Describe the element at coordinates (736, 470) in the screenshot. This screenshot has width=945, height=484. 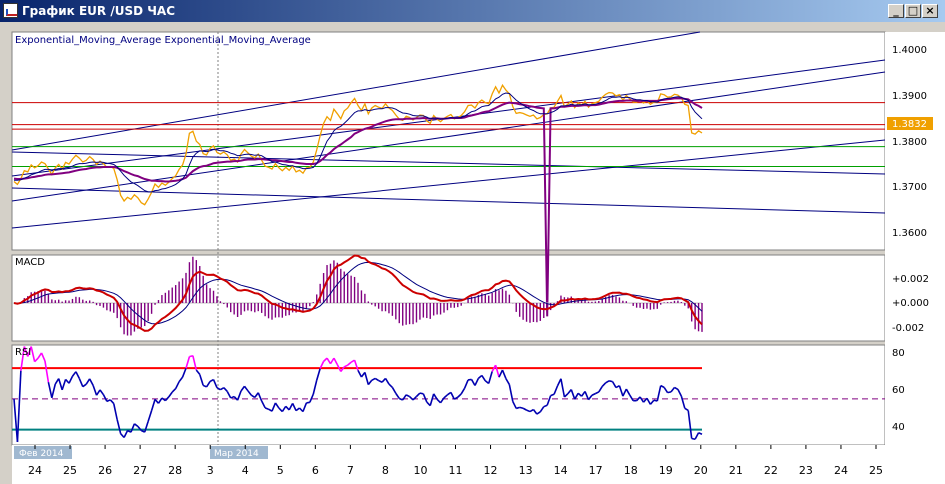
I see `time-axis-tick: 21` at that location.